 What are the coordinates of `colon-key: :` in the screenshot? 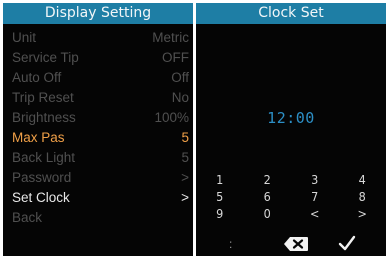 It's located at (230, 244).